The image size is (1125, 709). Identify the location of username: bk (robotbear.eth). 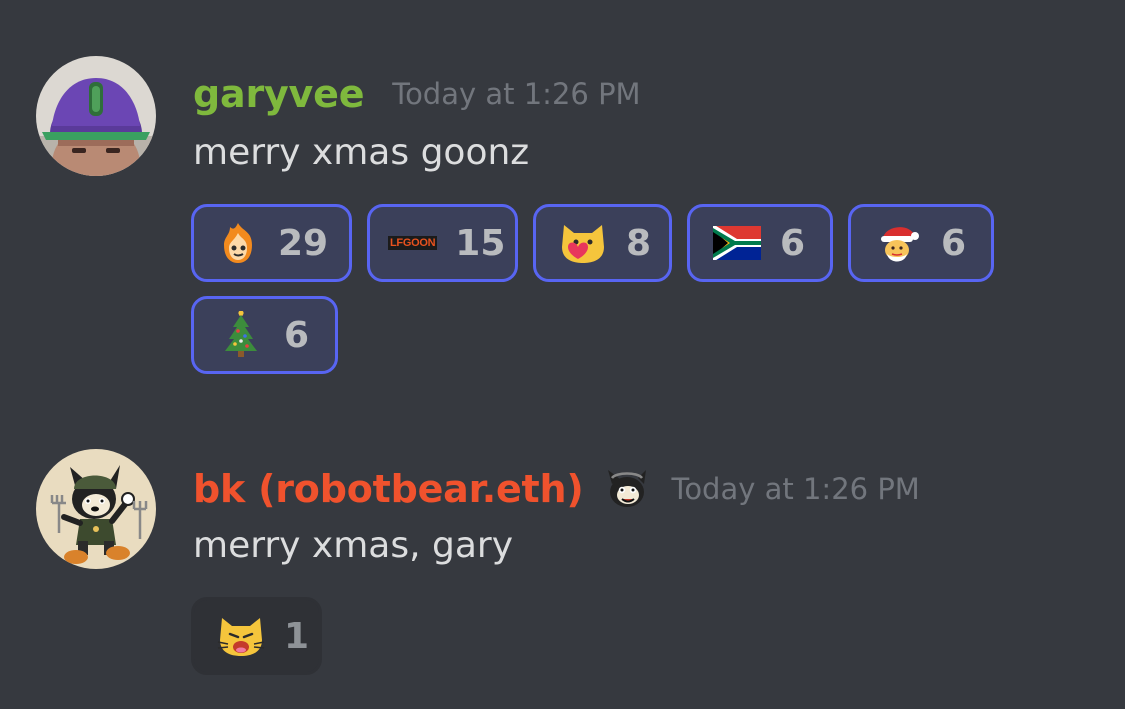
(388, 489).